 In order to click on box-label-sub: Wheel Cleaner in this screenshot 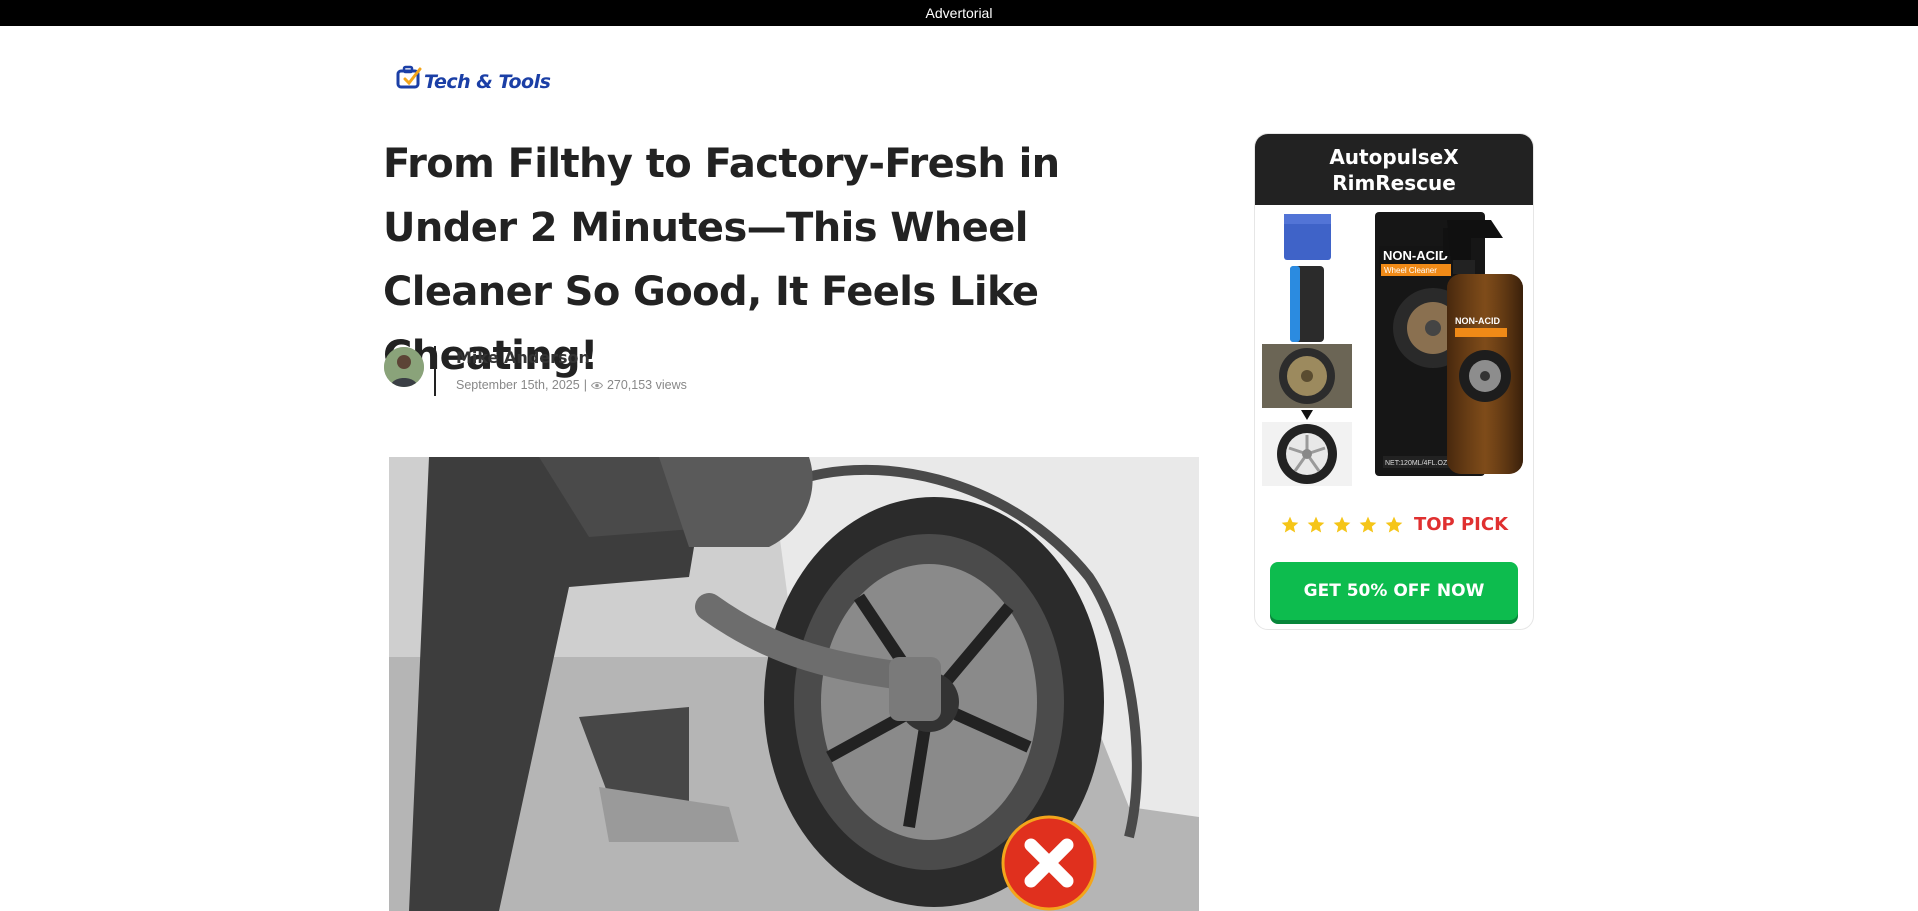, I will do `click(1410, 270)`.